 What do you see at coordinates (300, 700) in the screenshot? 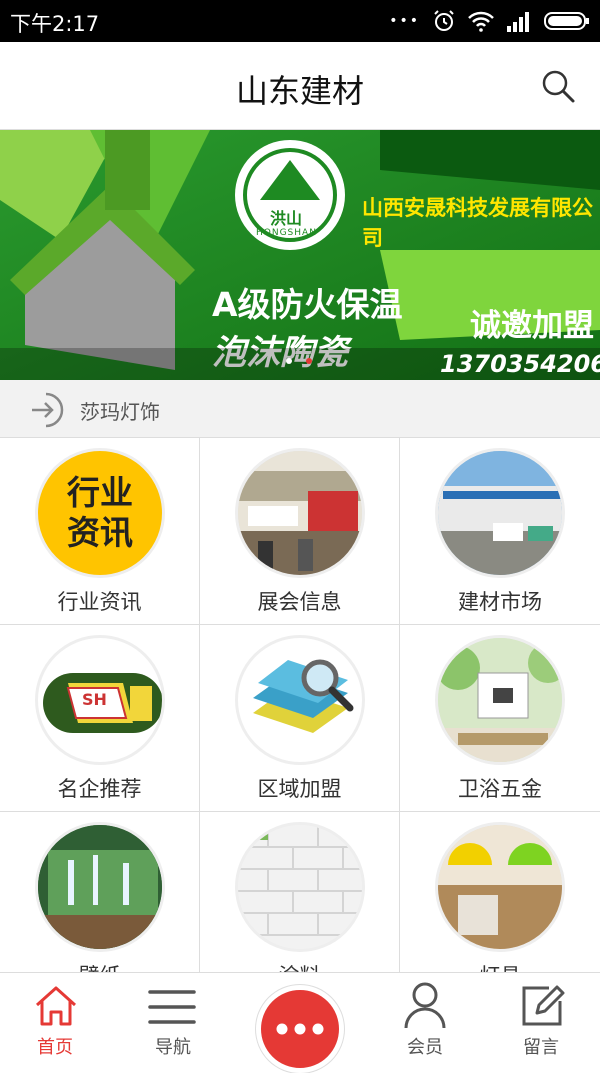
I see `regional-franchise-icon` at bounding box center [300, 700].